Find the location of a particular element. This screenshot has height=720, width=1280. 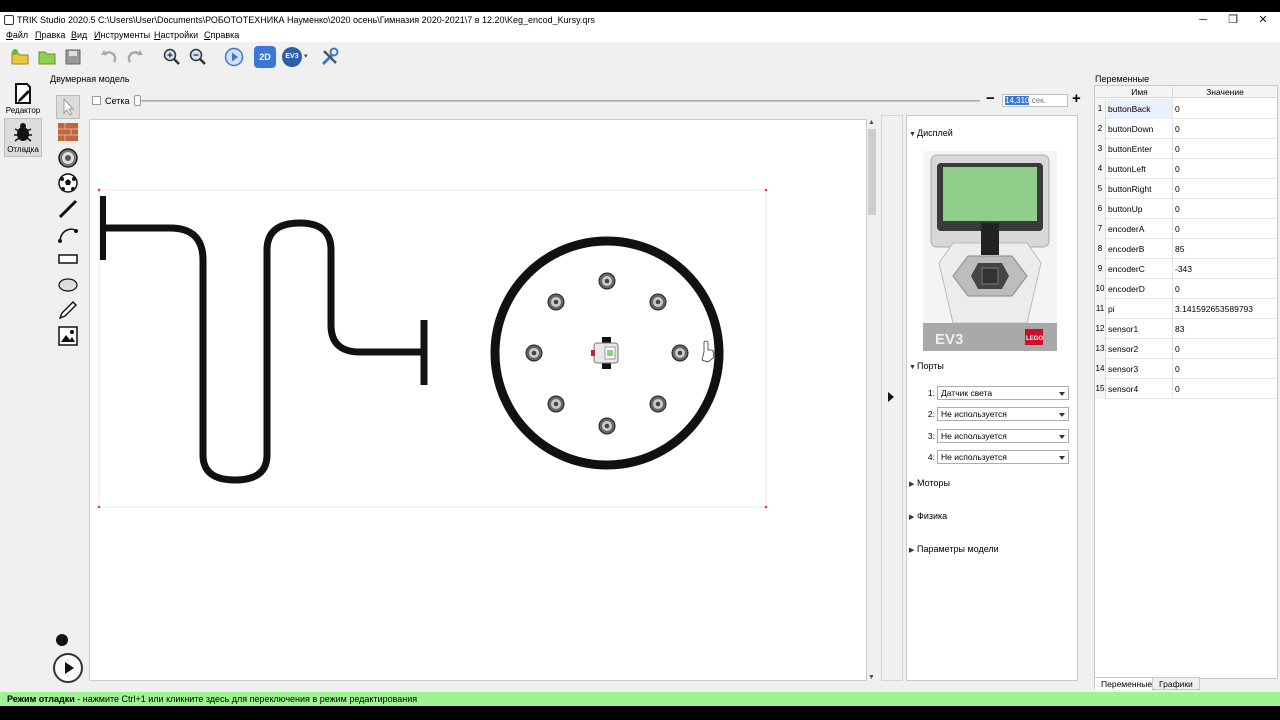

variable-name: sensor4 is located at coordinates (1140, 389).